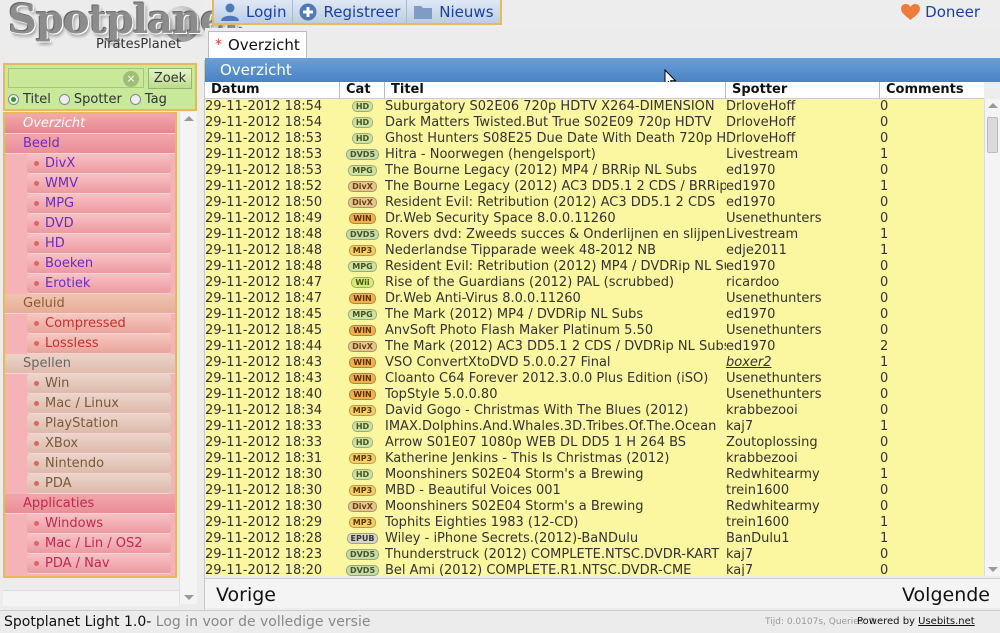 The height and width of the screenshot is (633, 1000). Describe the element at coordinates (555, 523) in the screenshot. I see `cell-title: Tophits Eighties 1983 (12-CD)` at that location.